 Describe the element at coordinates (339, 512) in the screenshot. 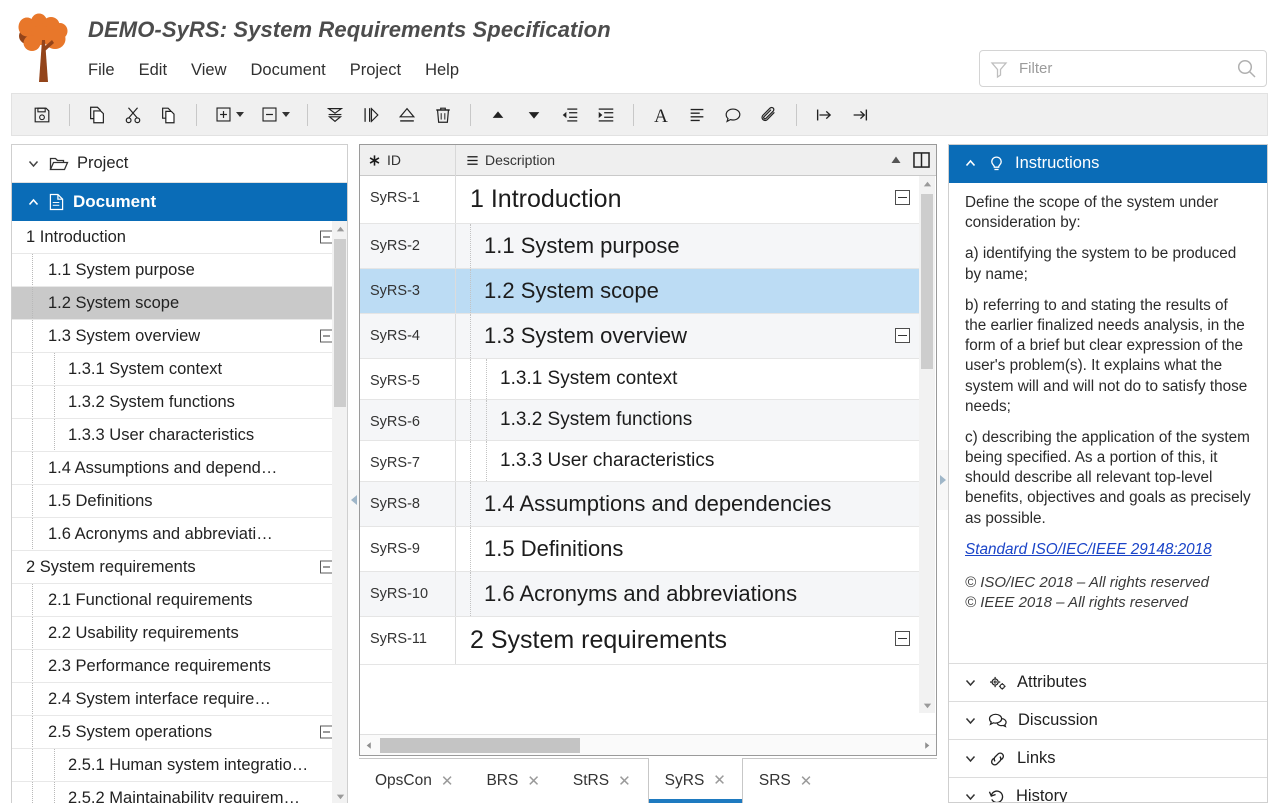

I see `tree-vertical-scrollbar` at that location.